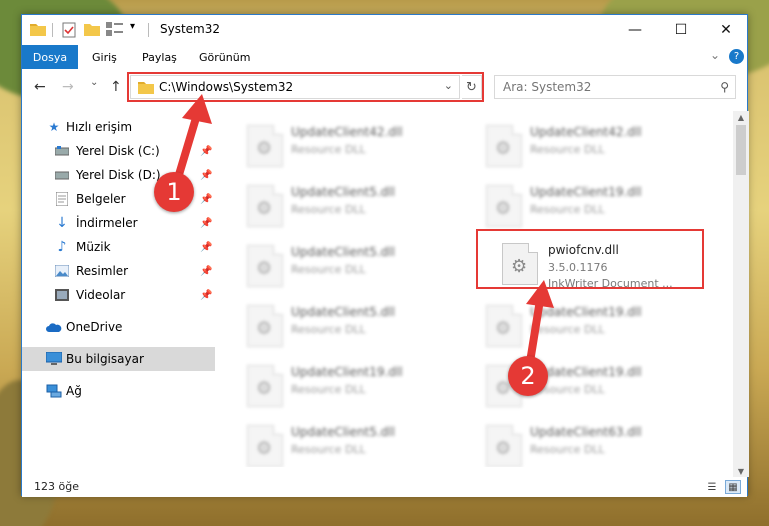 This screenshot has height=526, width=769. I want to click on step-badge-2: 2, so click(528, 376).